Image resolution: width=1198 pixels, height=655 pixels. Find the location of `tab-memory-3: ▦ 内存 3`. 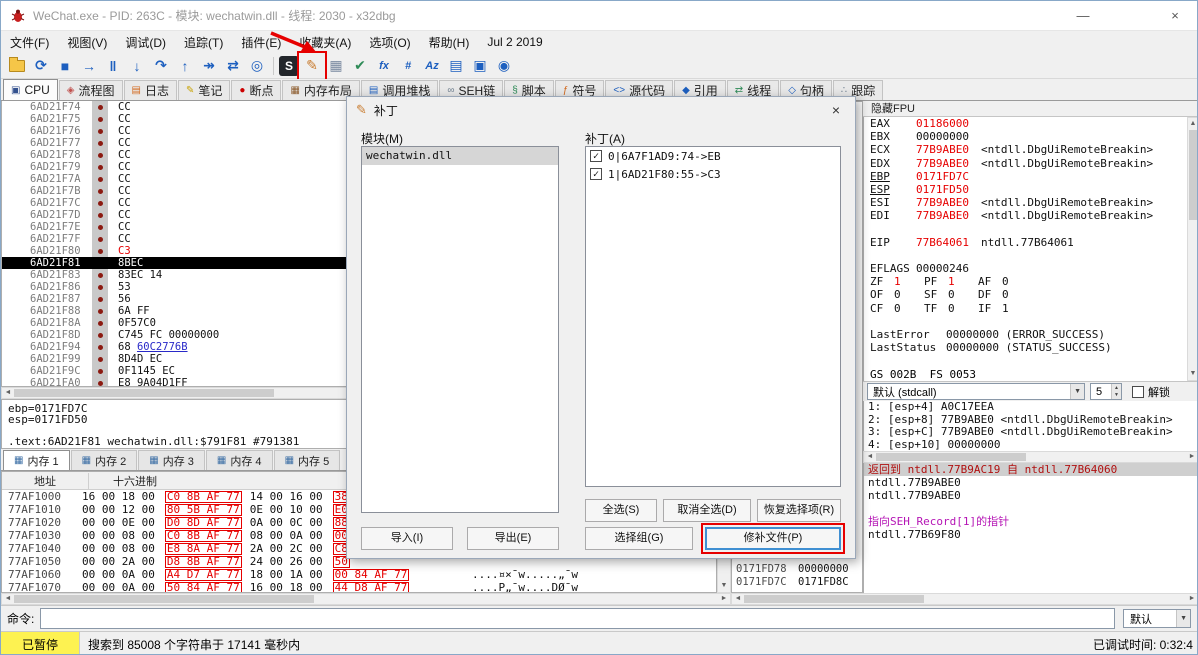

tab-memory-3: ▦ 内存 3 is located at coordinates (171, 460).